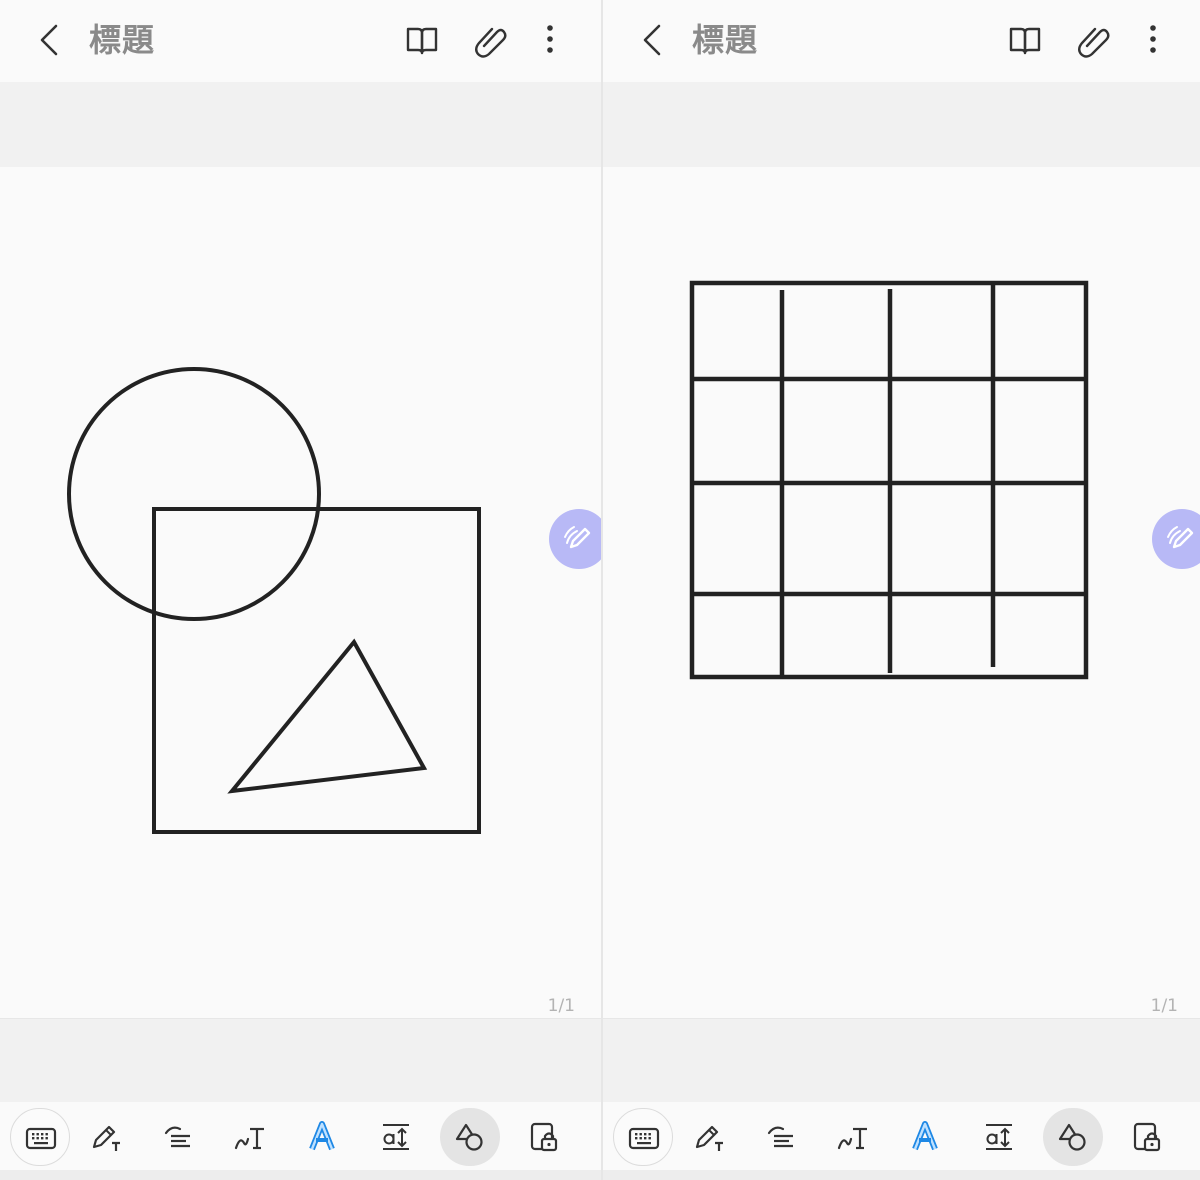  What do you see at coordinates (889, 480) in the screenshot?
I see `handwritten-grid` at bounding box center [889, 480].